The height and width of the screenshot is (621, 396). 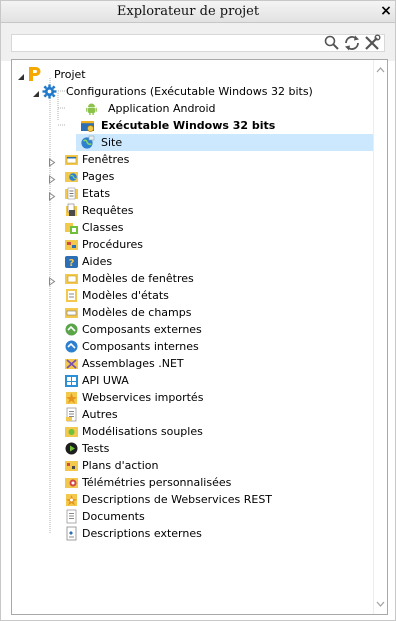 What do you see at coordinates (177, 499) in the screenshot?
I see `tree-label: Descriptions de Webservices REST` at bounding box center [177, 499].